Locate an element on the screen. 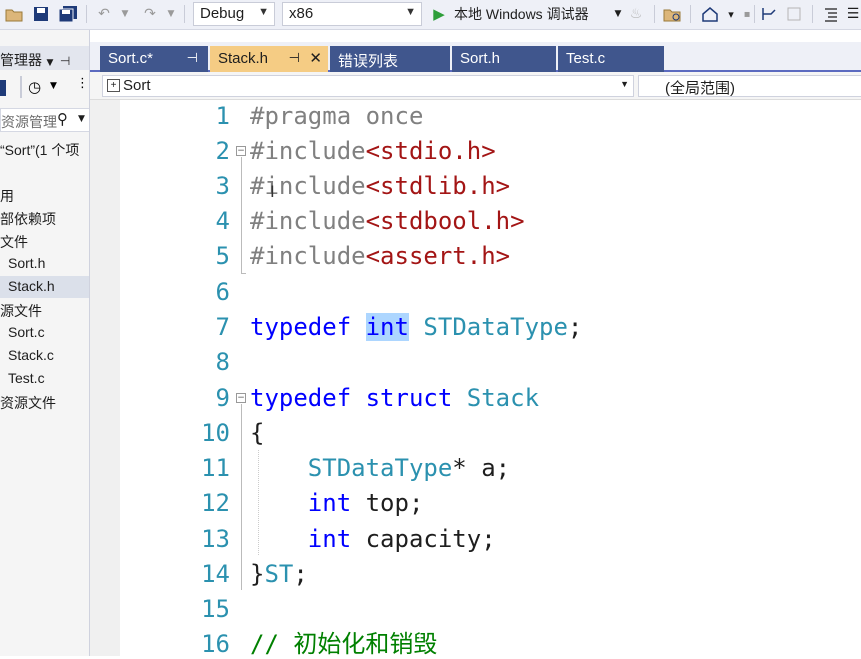 The width and height of the screenshot is (861, 659). tab-stack-h: Stack.h ⊣ ✕ is located at coordinates (269, 59).